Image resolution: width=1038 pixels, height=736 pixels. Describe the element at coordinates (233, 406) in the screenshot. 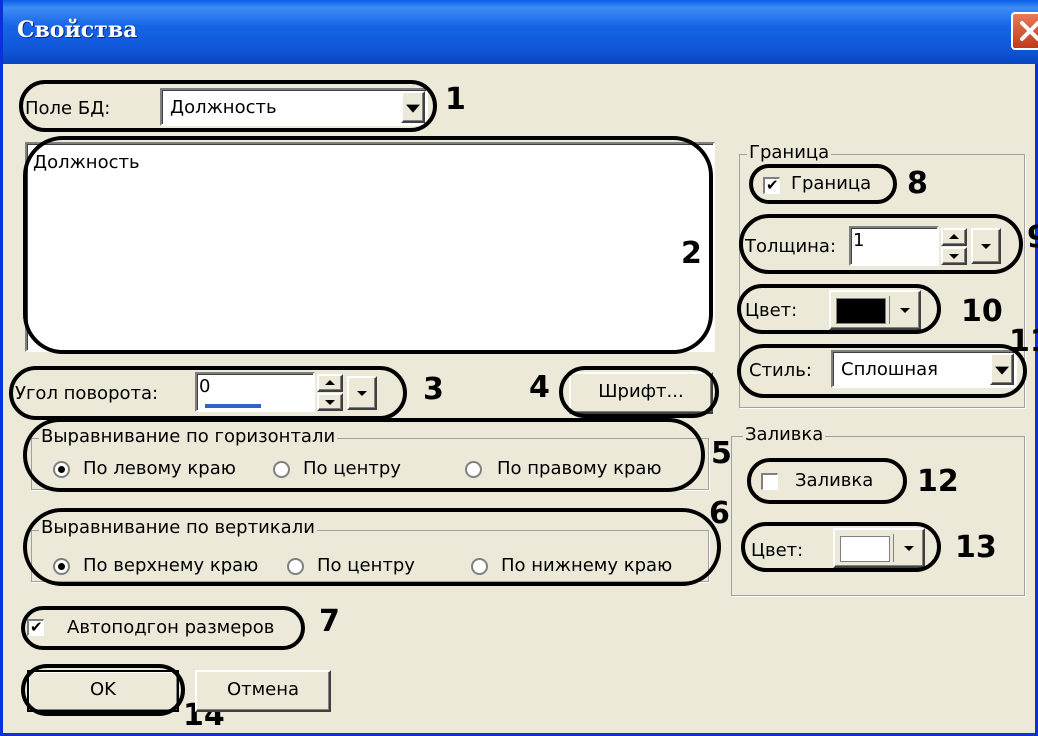

I see `rotation-caret-underline` at that location.